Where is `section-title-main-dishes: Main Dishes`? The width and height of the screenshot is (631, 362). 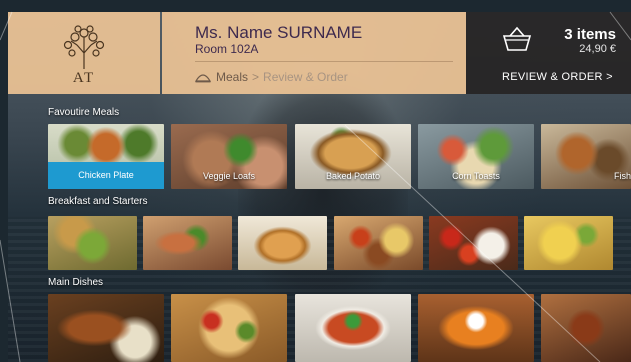
section-title-main-dishes: Main Dishes is located at coordinates (76, 282).